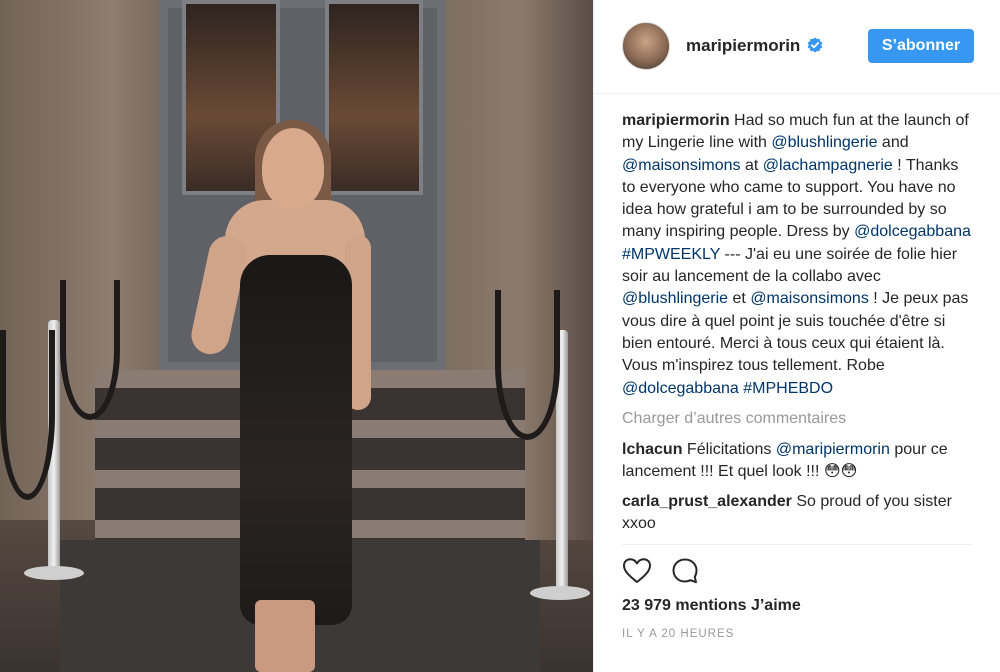  Describe the element at coordinates (729, 450) in the screenshot. I see `comment-text: Félicitations` at that location.